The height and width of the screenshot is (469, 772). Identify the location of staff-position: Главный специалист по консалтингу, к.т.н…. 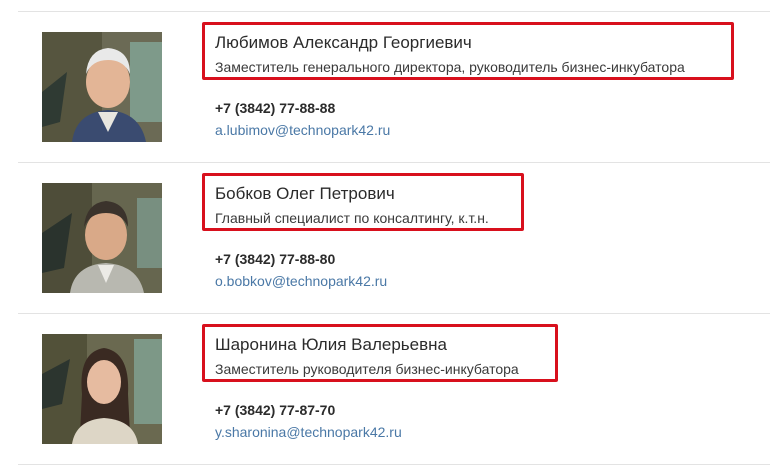
(352, 218).